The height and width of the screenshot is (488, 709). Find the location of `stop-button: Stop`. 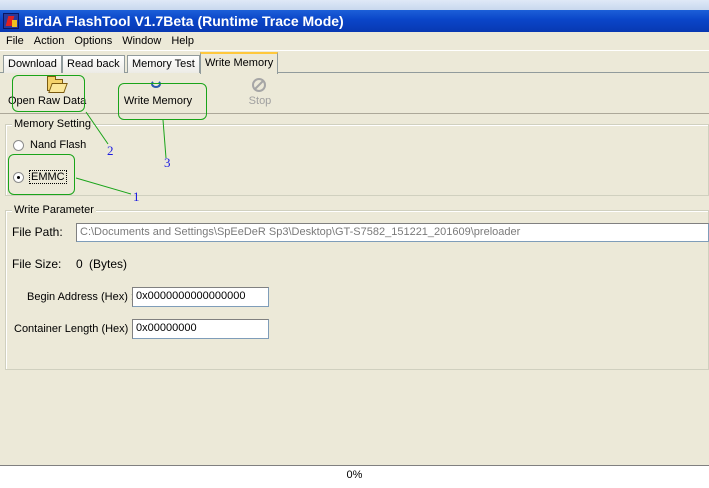

stop-button: Stop is located at coordinates (260, 101).